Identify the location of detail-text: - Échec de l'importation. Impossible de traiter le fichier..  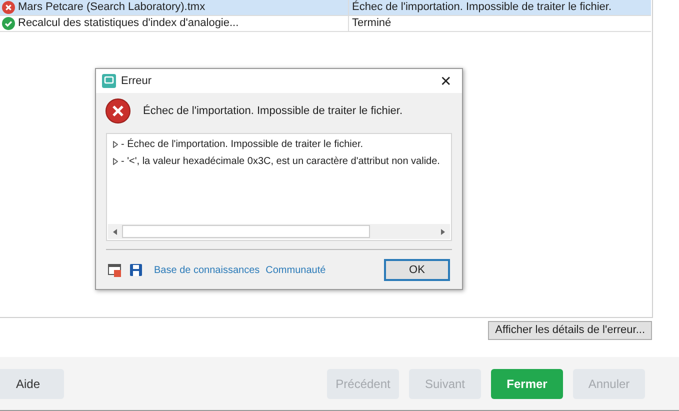
(242, 144).